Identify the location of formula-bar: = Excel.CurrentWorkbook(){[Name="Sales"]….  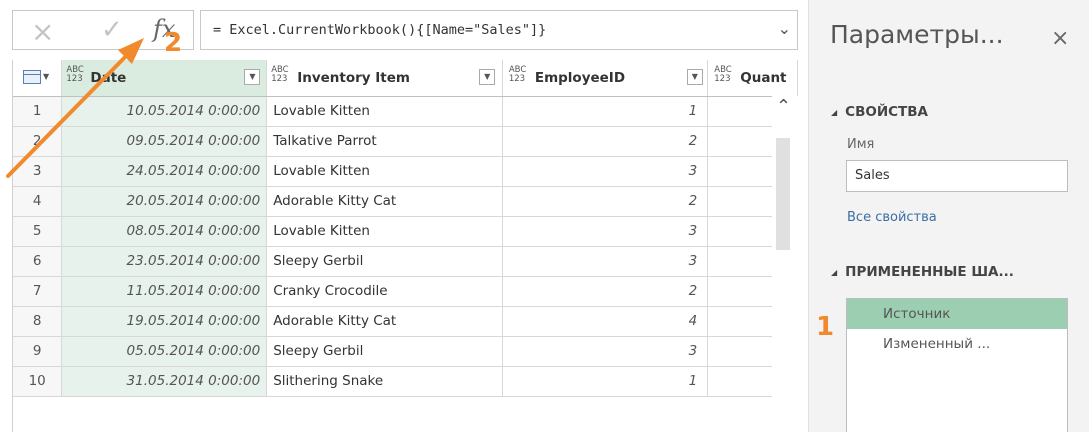
(499, 30).